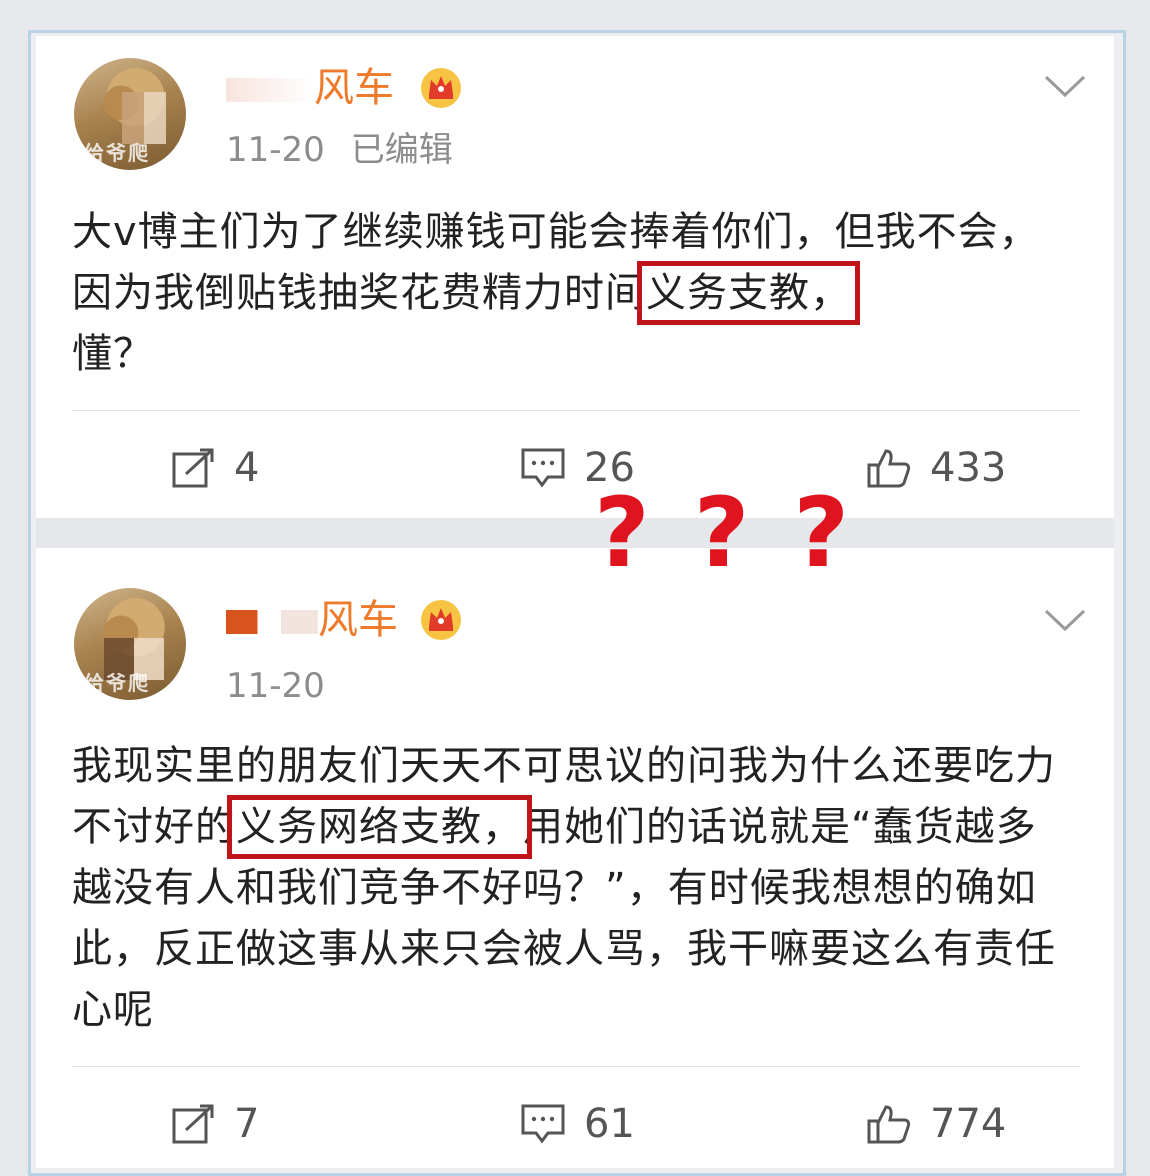  I want to click on post-separator, so click(575, 533).